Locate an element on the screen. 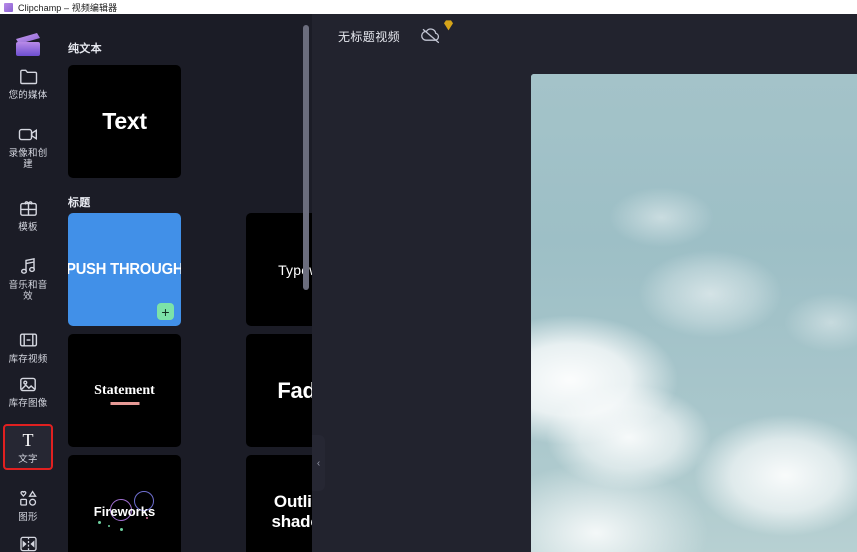  tile-label: Fireworks is located at coordinates (124, 511).